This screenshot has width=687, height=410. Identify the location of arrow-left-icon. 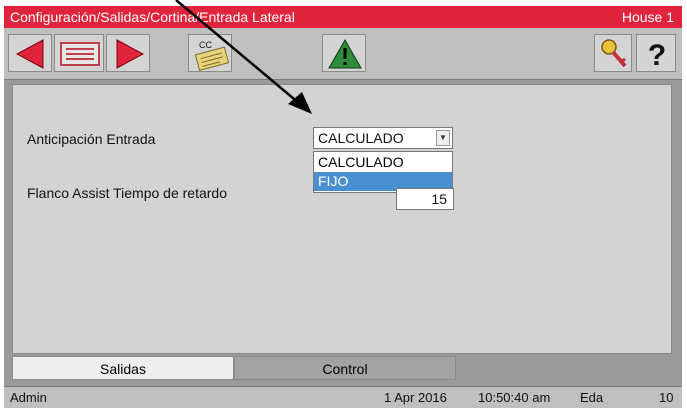
(29, 54).